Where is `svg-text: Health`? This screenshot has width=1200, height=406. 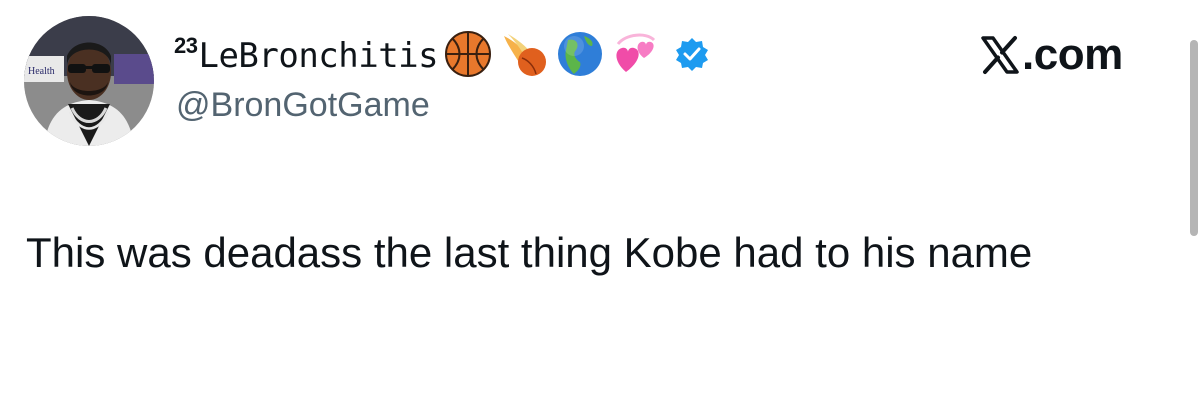 svg-text: Health is located at coordinates (41, 71).